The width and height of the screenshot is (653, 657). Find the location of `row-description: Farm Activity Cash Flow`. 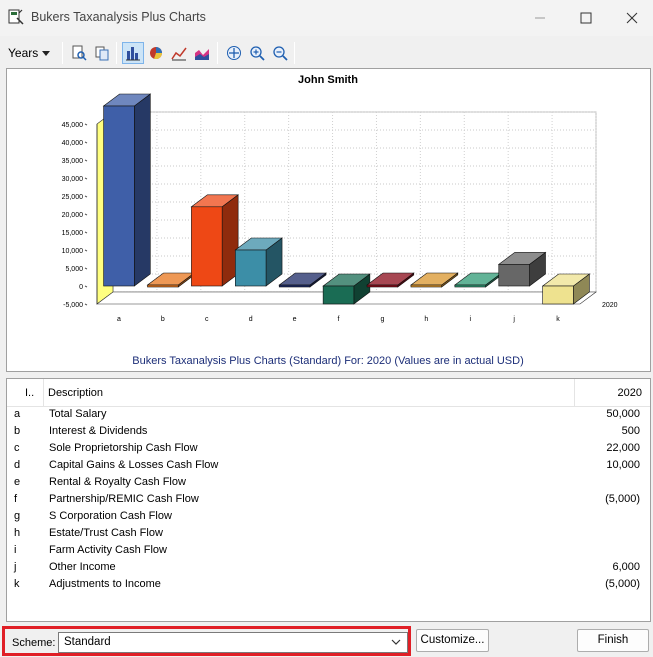

row-description: Farm Activity Cash Flow is located at coordinates (108, 550).